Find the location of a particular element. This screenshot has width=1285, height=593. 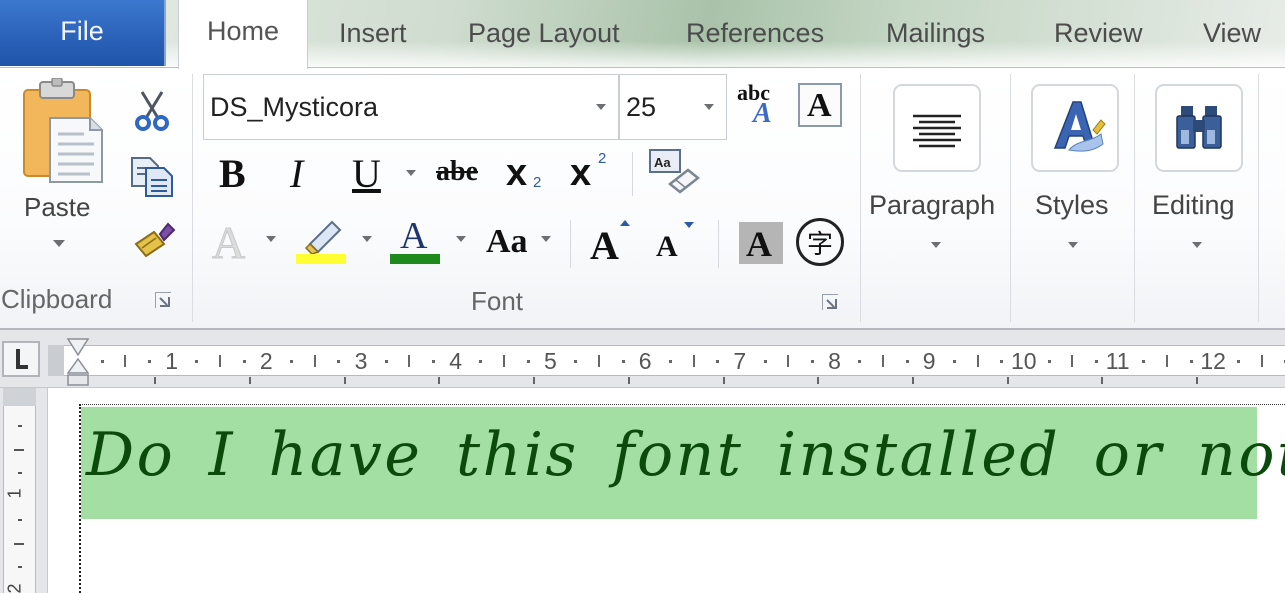

ruler-strip is located at coordinates (674, 360).